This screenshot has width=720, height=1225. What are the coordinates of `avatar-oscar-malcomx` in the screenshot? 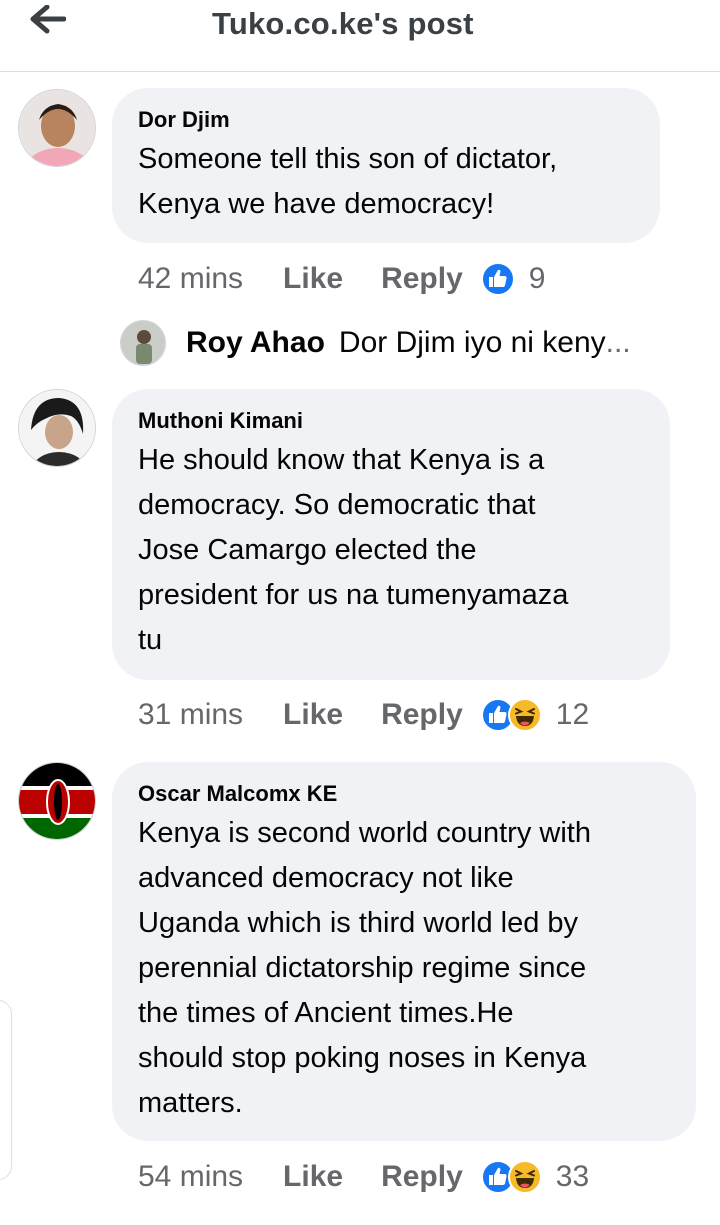 It's located at (57, 801).